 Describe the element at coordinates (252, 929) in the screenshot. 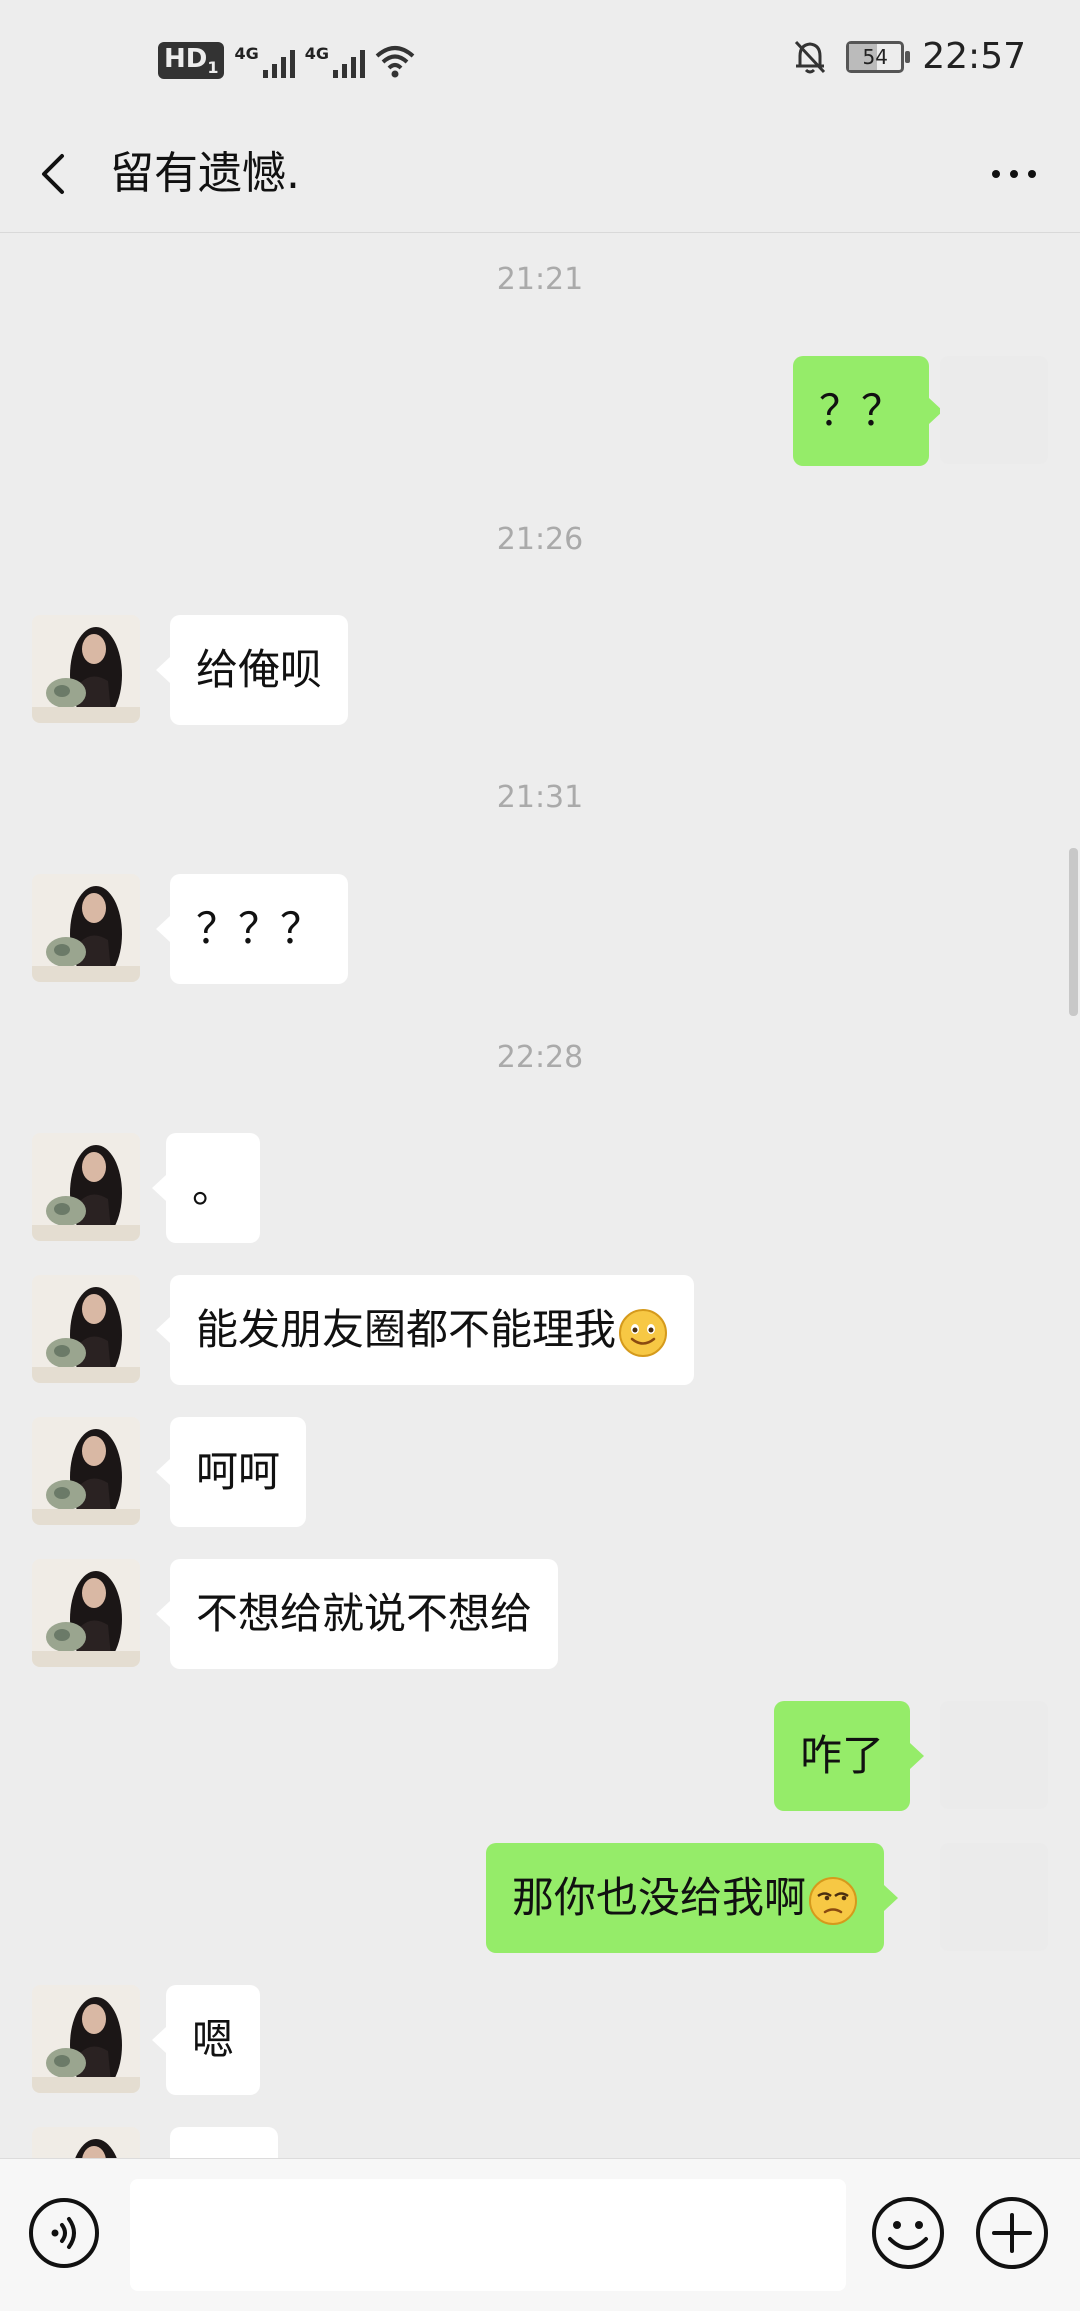

I see `message-bubble-received: ？？？` at that location.